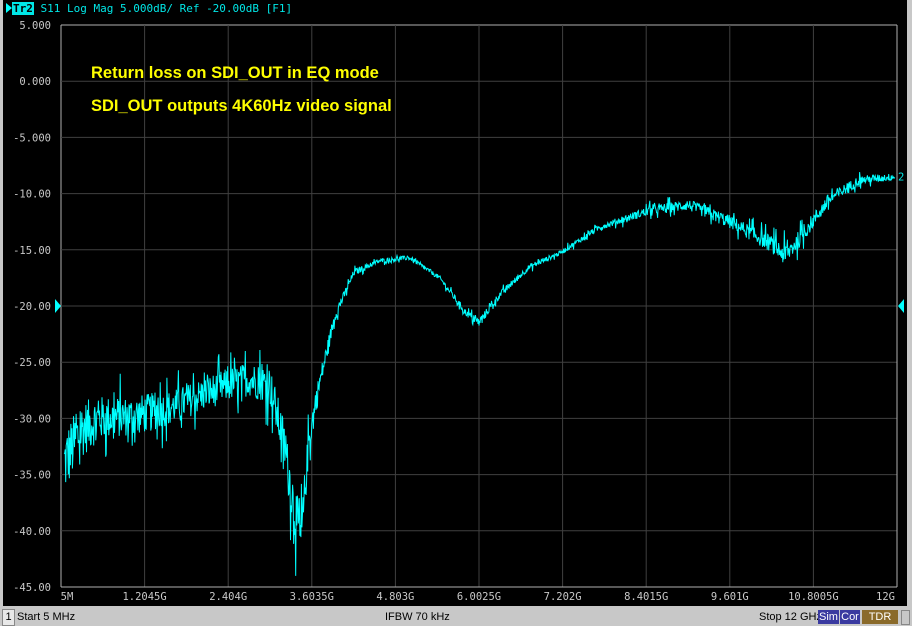  What do you see at coordinates (901, 306) in the screenshot?
I see `ref-level-marker-right-icon` at bounding box center [901, 306].